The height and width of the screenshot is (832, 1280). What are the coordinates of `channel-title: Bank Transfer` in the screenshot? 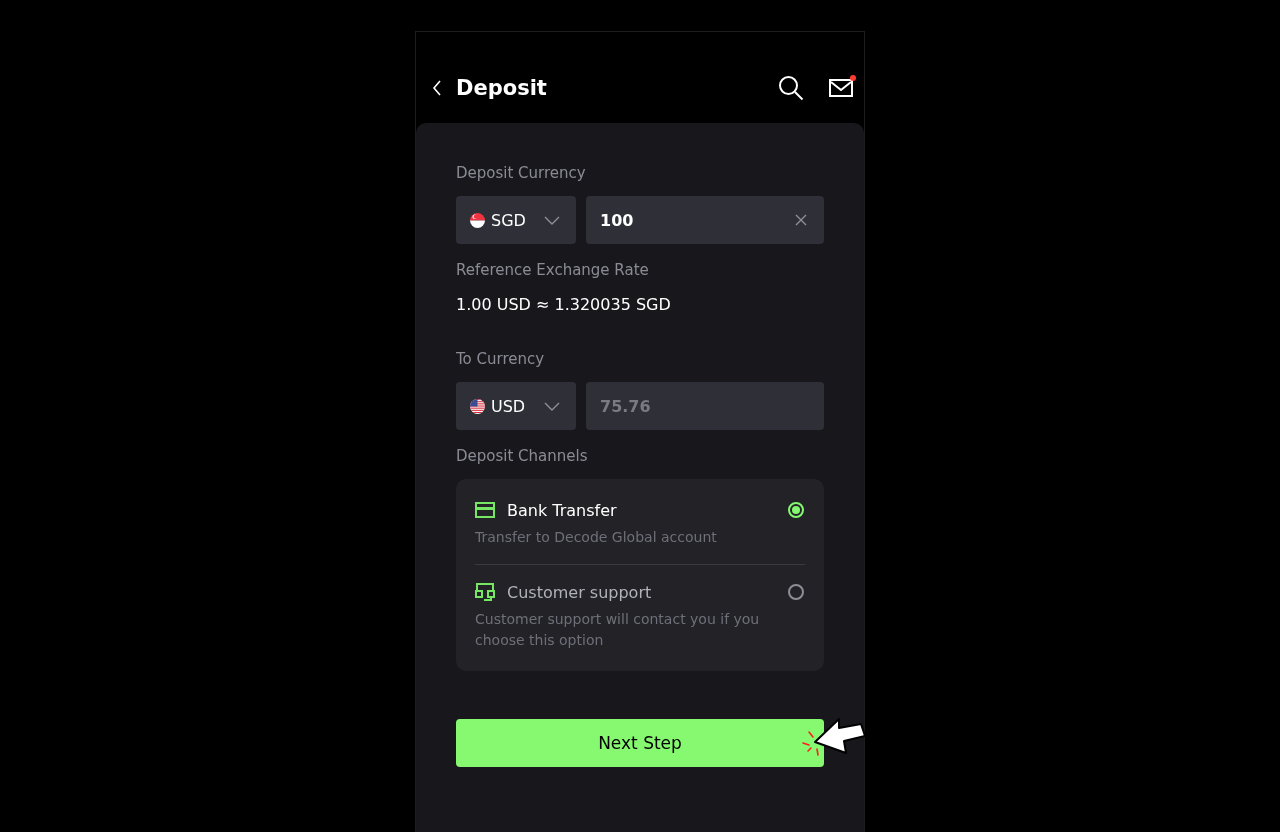 It's located at (562, 510).